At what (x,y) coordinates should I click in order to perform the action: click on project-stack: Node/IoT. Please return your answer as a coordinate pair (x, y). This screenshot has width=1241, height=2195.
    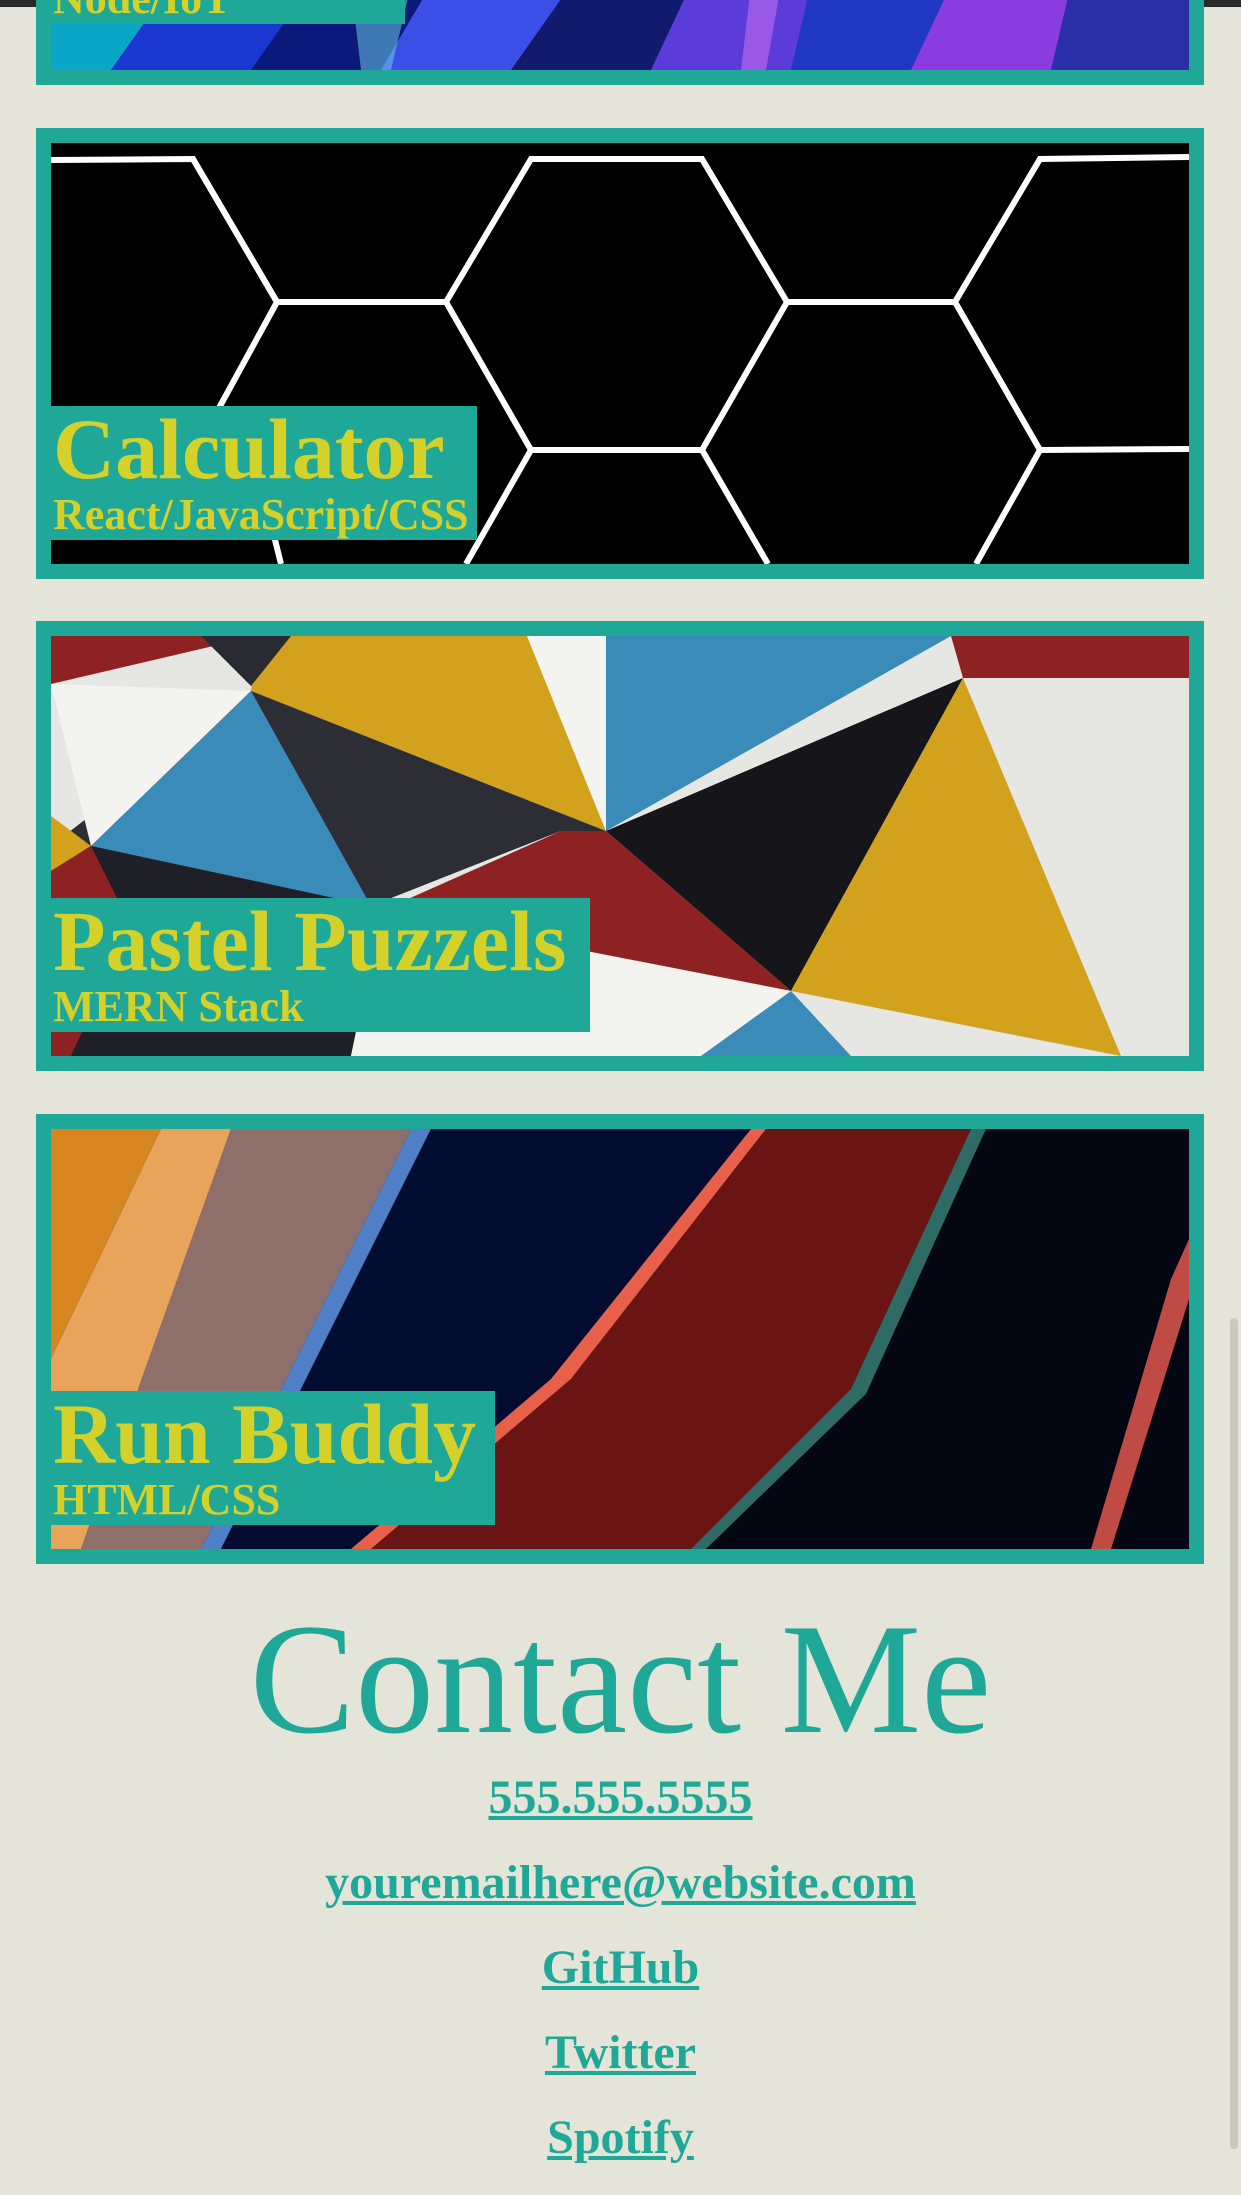
    Looking at the image, I should click on (229, 11).